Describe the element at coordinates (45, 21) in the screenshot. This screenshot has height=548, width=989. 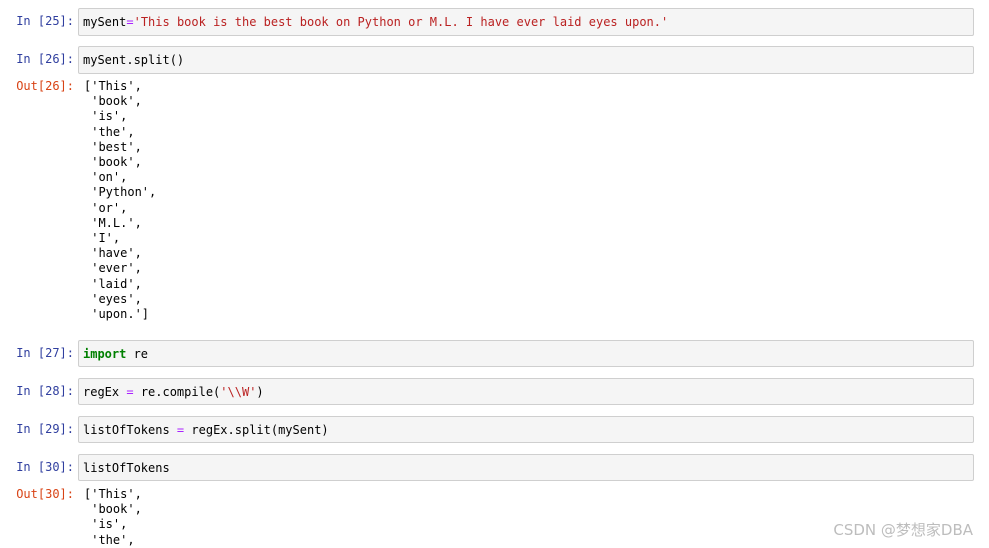
I see `input-prompt: In [25]:` at that location.